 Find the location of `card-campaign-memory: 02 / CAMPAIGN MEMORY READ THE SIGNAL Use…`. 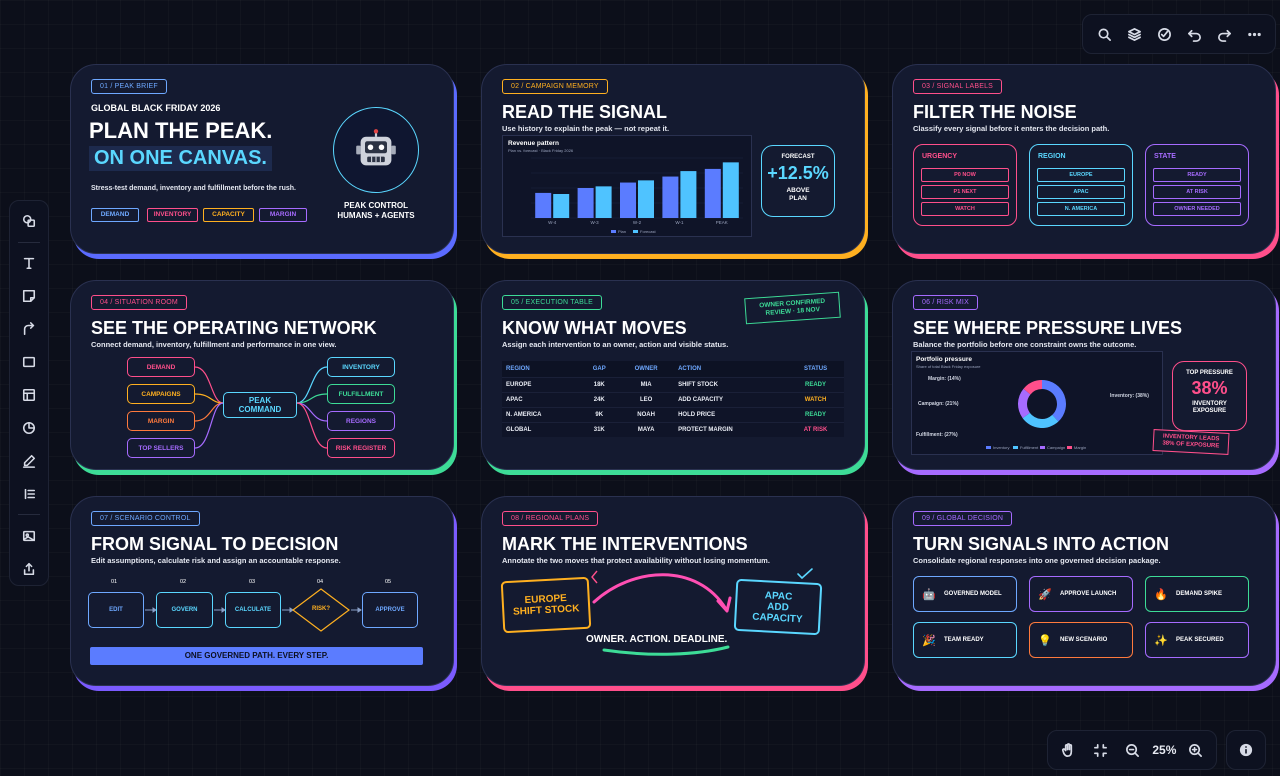

card-campaign-memory: 02 / CAMPAIGN MEMORY READ THE SIGNAL Use… is located at coordinates (673, 159).